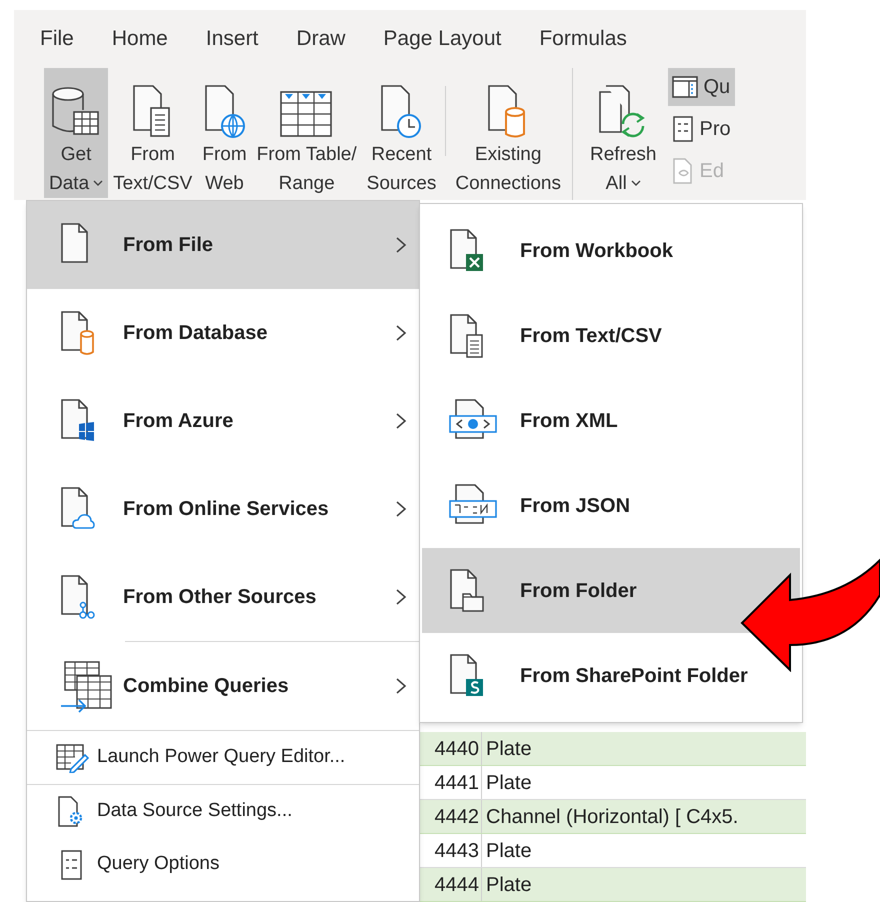  I want to click on ribbon-tab: Page Layout, so click(442, 39).